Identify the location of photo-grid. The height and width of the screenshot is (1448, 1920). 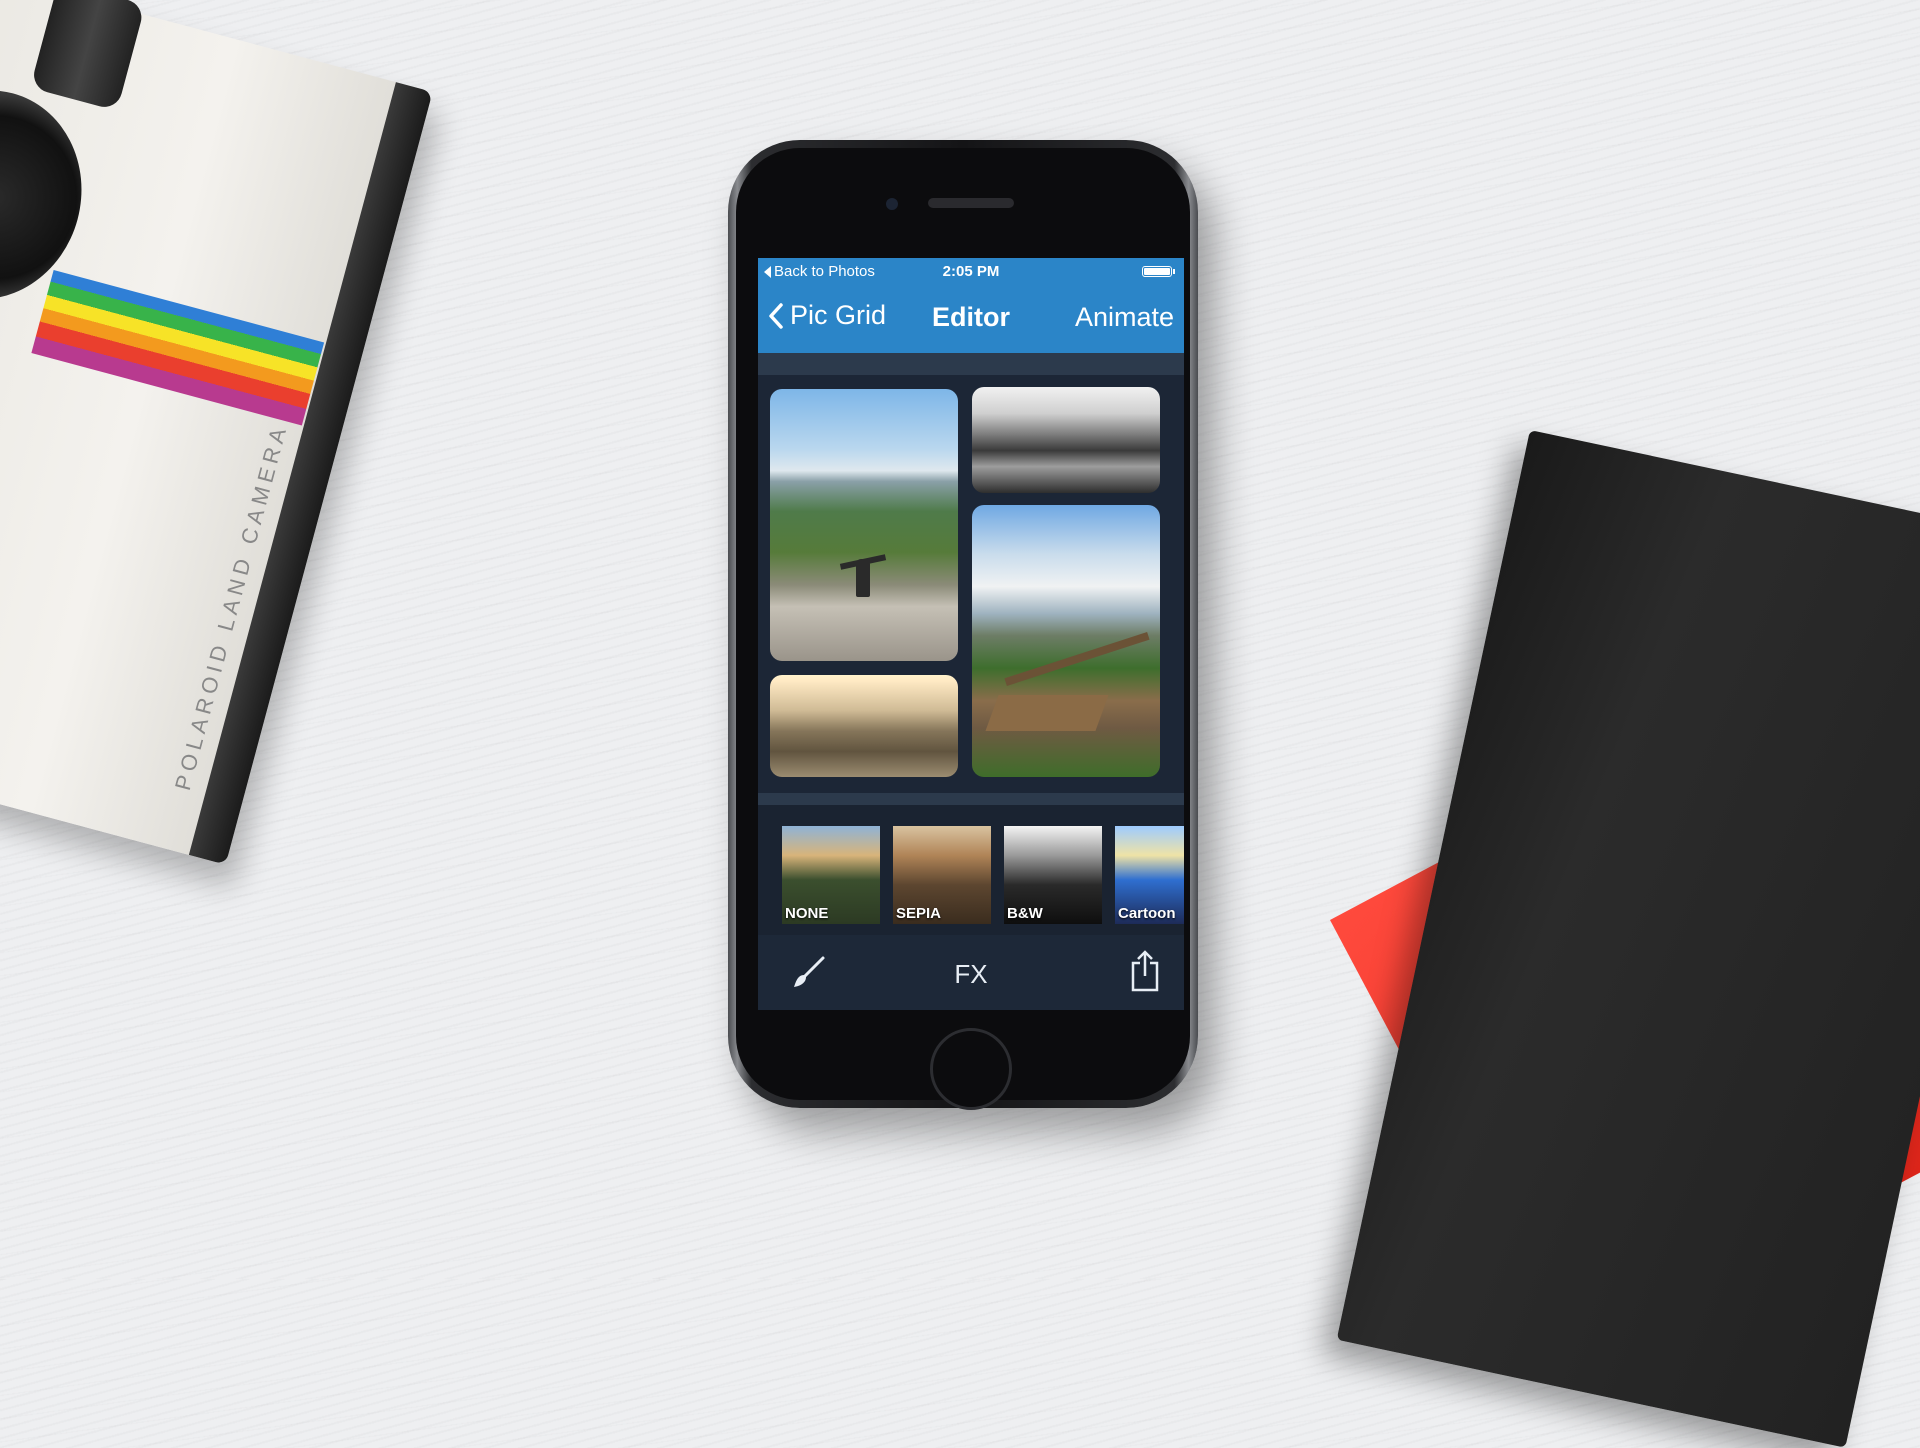
(971, 573).